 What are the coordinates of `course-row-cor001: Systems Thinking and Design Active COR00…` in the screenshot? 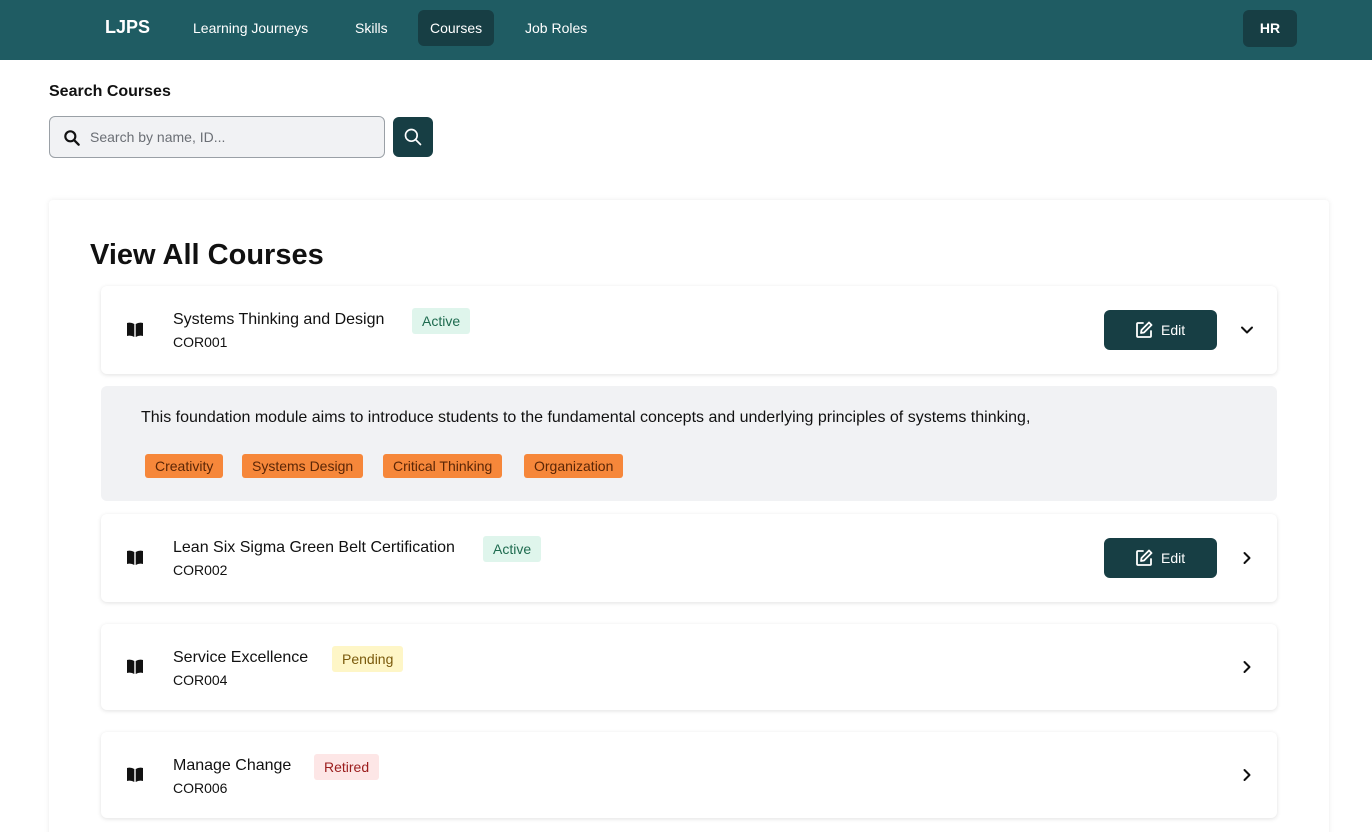 It's located at (689, 330).